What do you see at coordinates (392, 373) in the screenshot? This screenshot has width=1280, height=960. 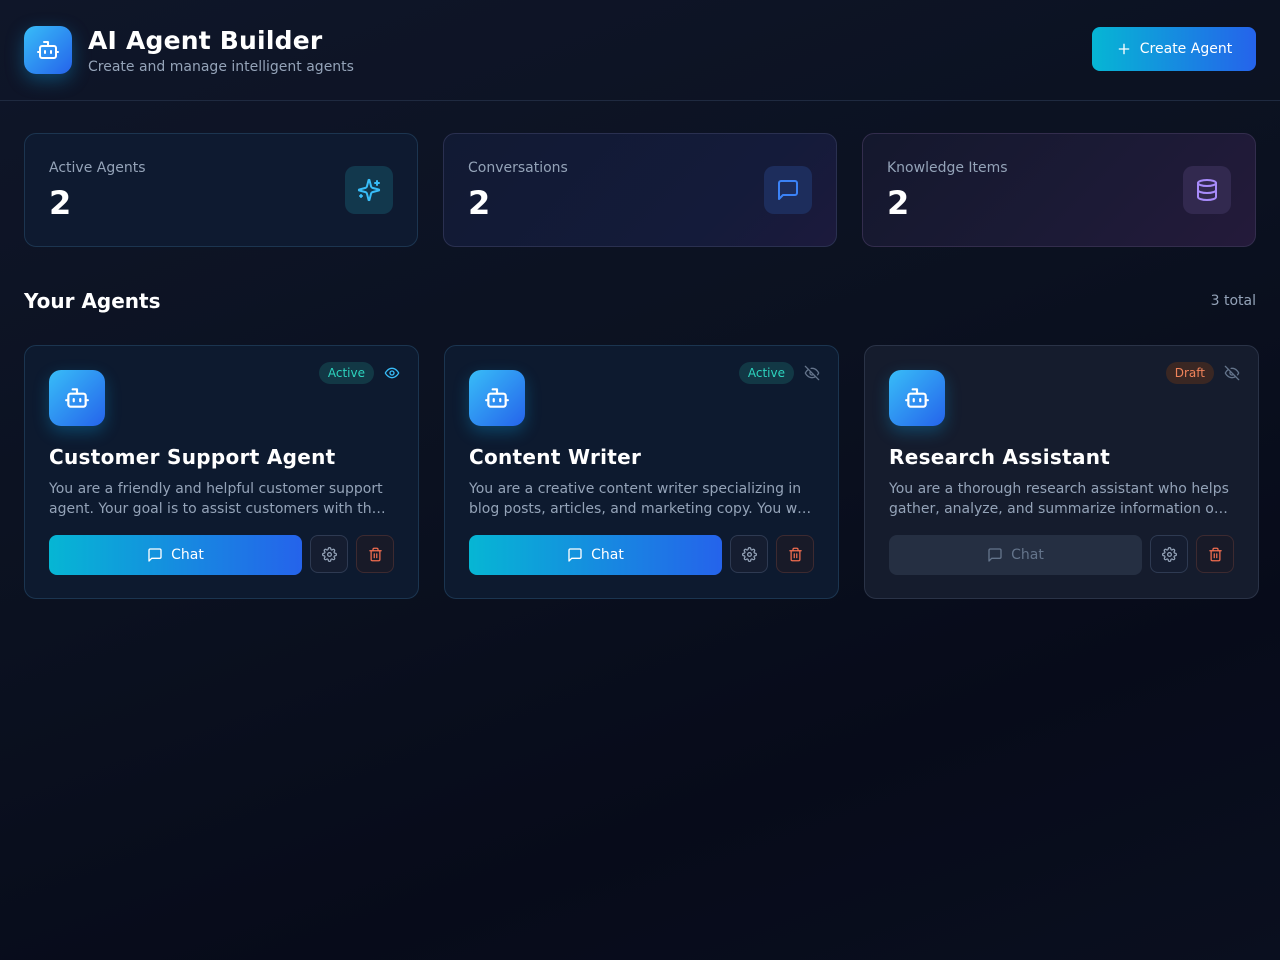 I see `eye-icon` at bounding box center [392, 373].